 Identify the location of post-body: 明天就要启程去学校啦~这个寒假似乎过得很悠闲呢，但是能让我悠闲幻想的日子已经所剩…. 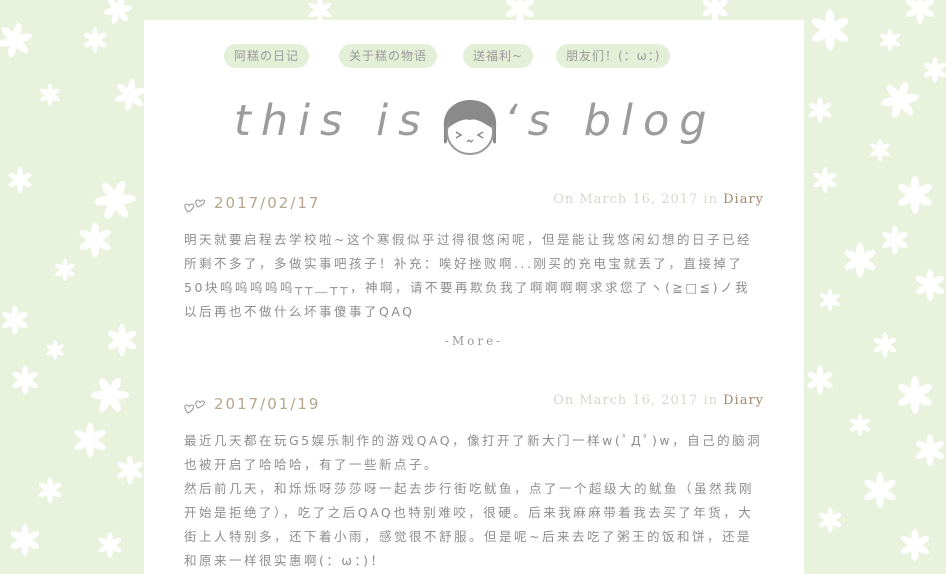
(474, 276).